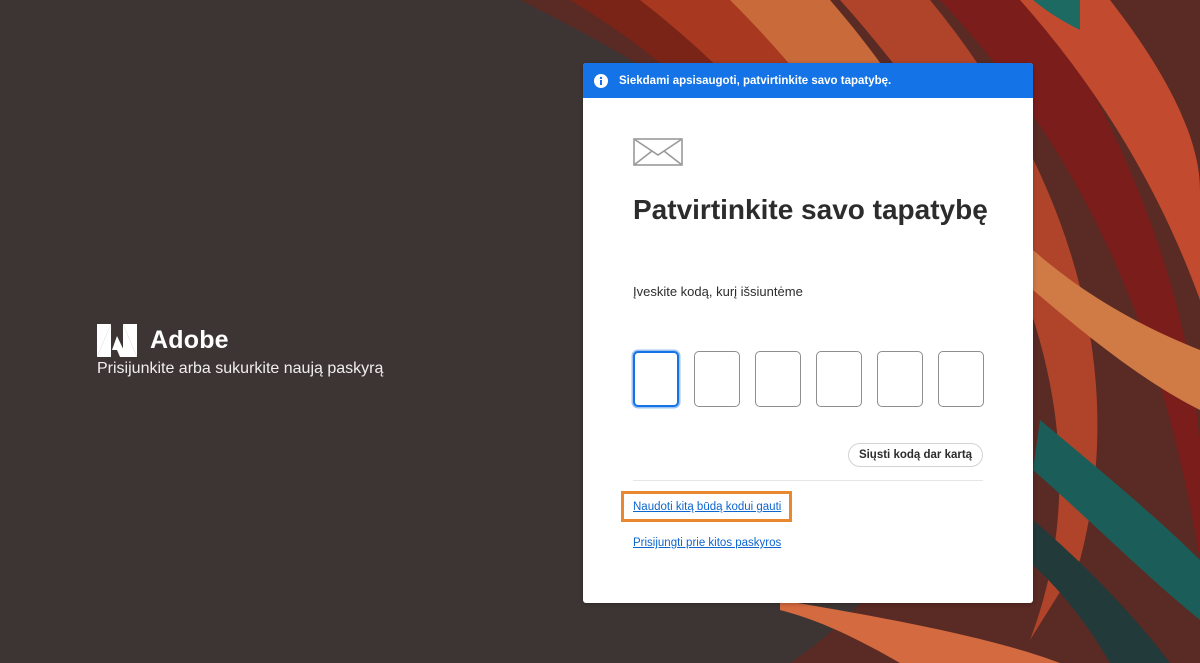 This screenshot has width=1200, height=663. What do you see at coordinates (915, 455) in the screenshot?
I see `resend-code-button: Siųsti kodą dar kartą` at bounding box center [915, 455].